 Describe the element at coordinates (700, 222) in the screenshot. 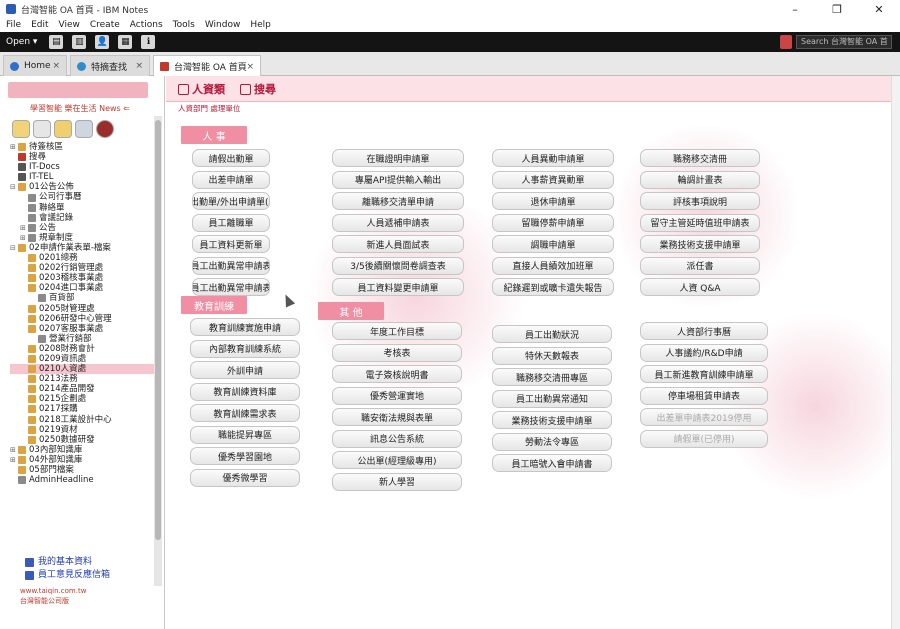

I see `form-button: 留守主管延時值班申請表` at that location.